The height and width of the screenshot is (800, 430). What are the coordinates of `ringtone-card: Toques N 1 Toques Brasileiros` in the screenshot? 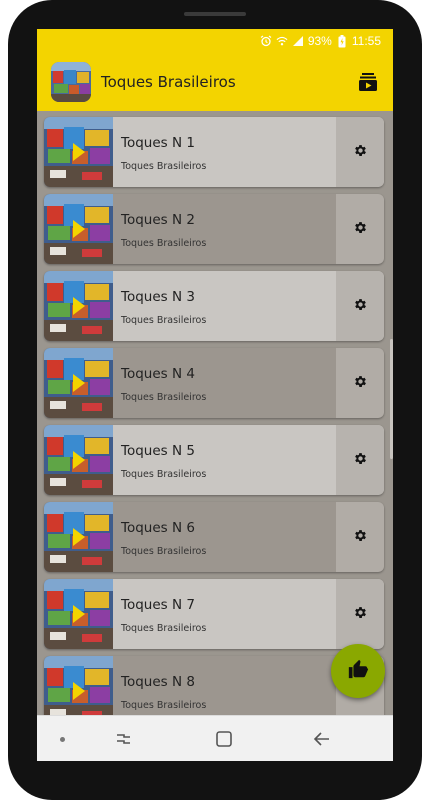 It's located at (214, 152).